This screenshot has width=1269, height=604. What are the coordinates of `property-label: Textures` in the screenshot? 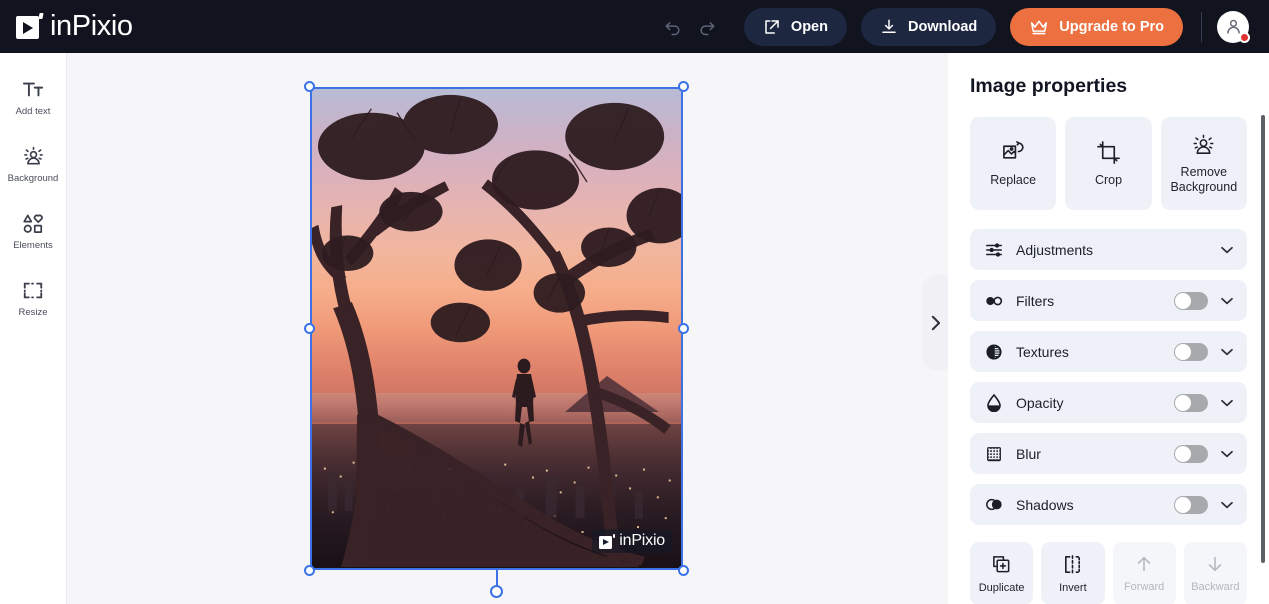 It's located at (1042, 351).